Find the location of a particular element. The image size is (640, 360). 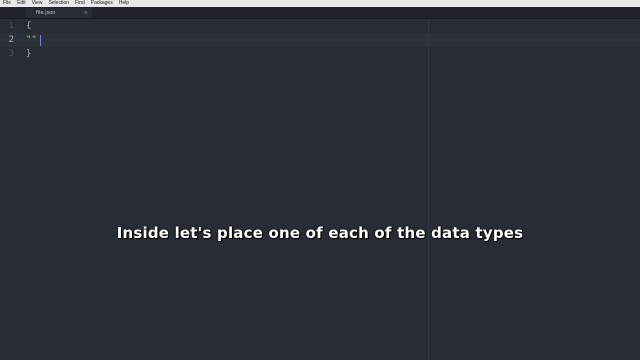

text-cursor is located at coordinates (40, 40).